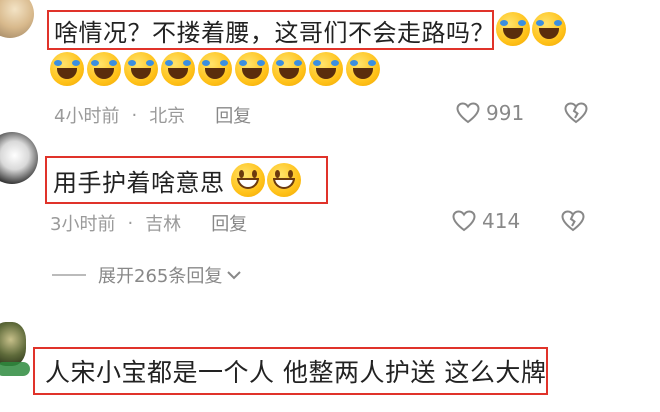 The height and width of the screenshot is (412, 660). I want to click on comment-text: 用手护着啥意思, so click(139, 182).